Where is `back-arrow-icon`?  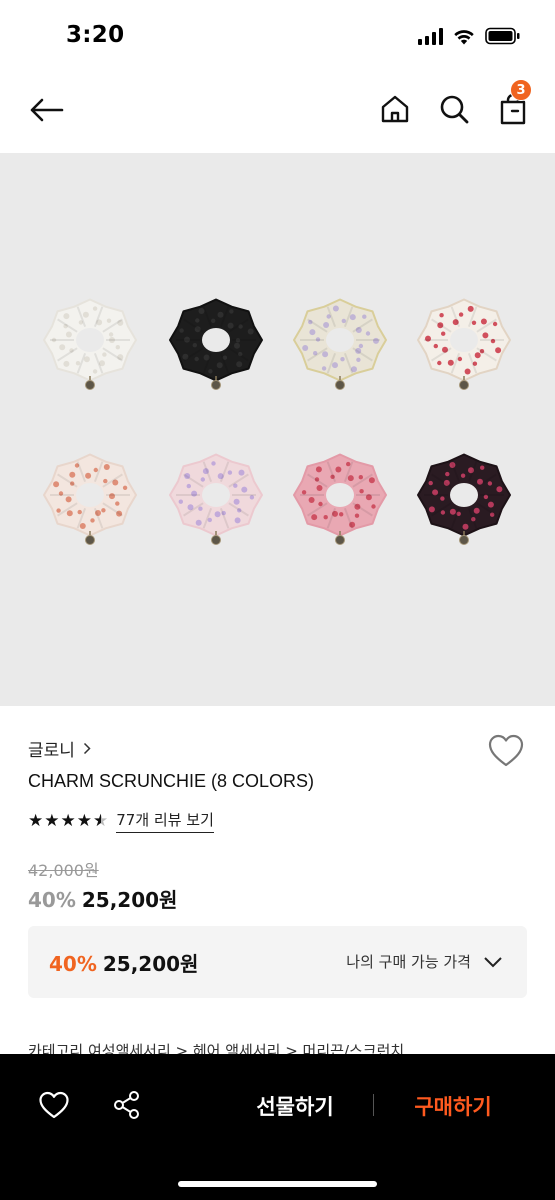
back-arrow-icon is located at coordinates (47, 110).